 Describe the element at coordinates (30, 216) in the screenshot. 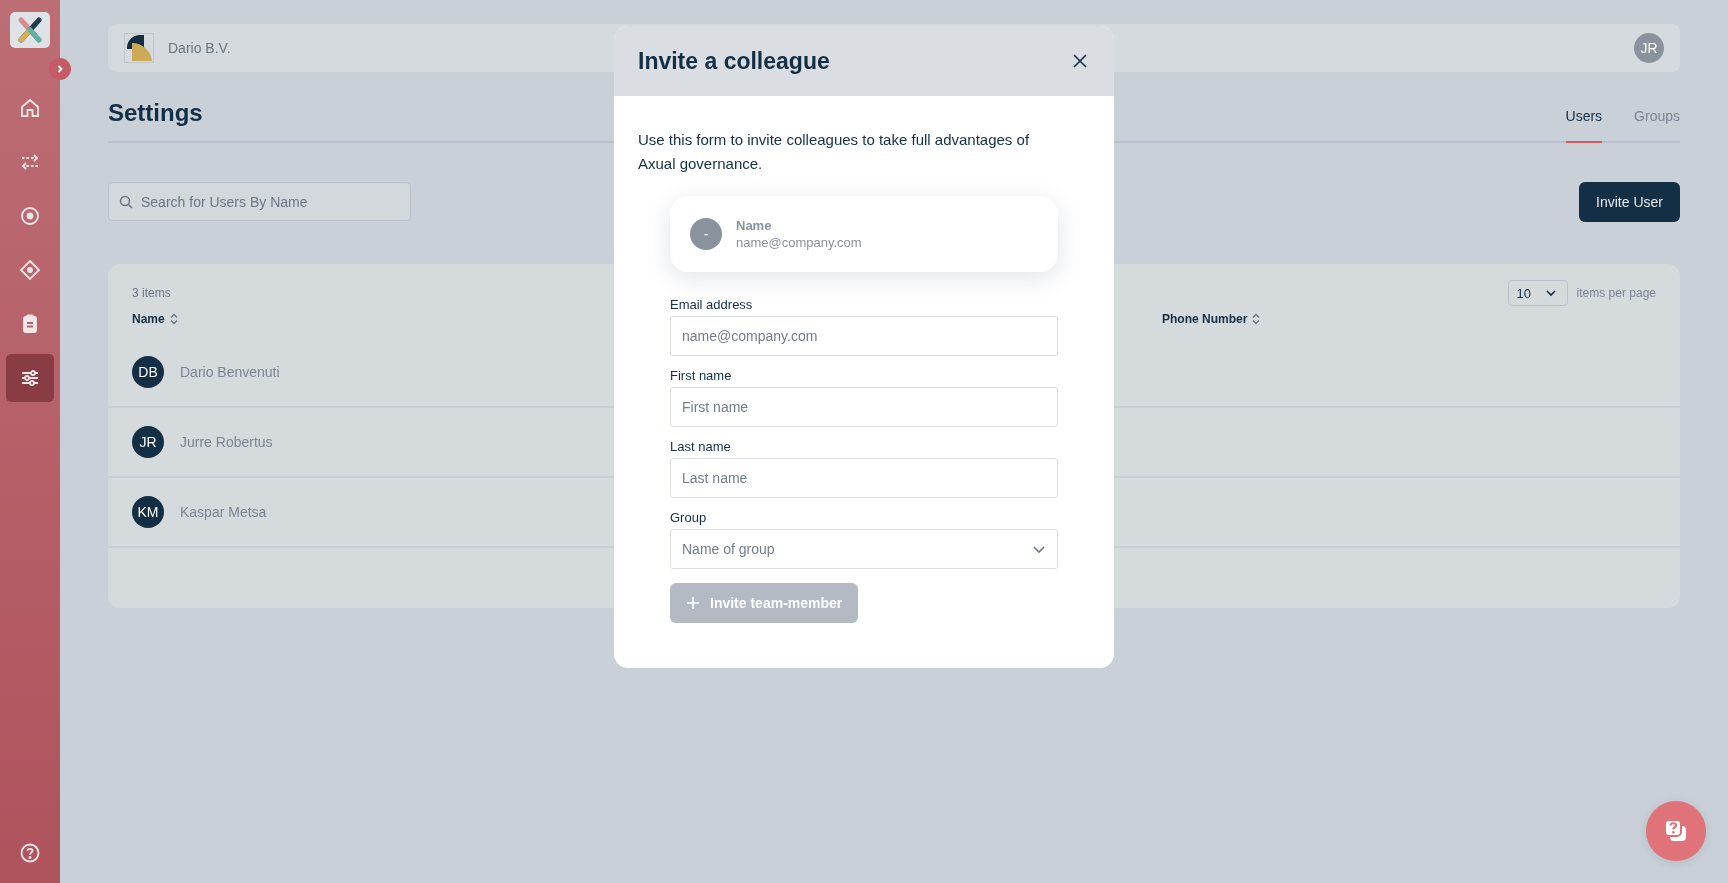

I see `target-icon` at that location.